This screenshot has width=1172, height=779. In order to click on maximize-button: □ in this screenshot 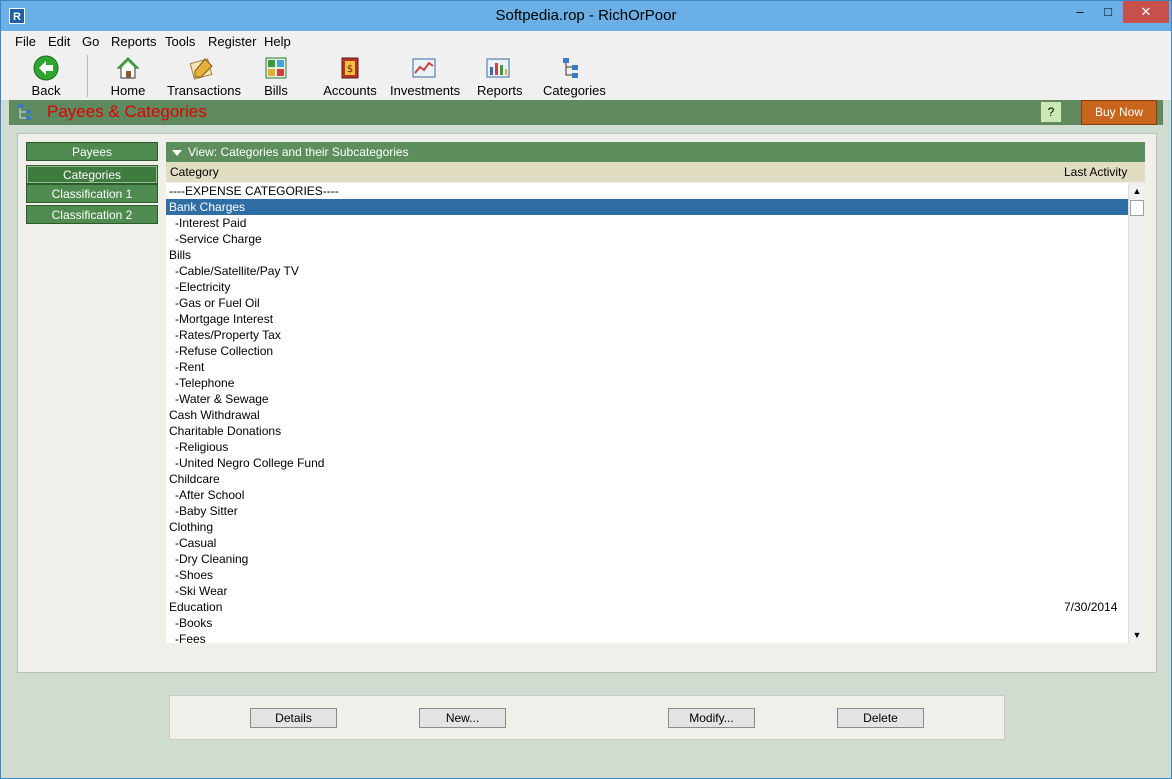, I will do `click(1108, 12)`.